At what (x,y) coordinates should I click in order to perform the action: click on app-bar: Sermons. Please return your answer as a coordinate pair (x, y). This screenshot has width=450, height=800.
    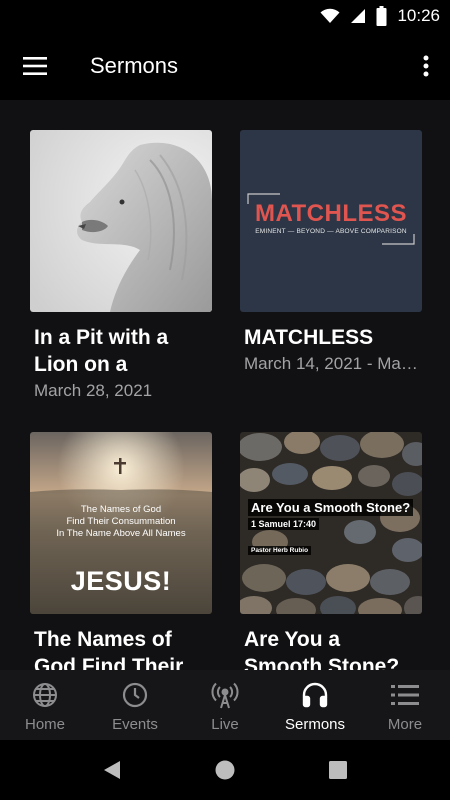
    Looking at the image, I should click on (225, 67).